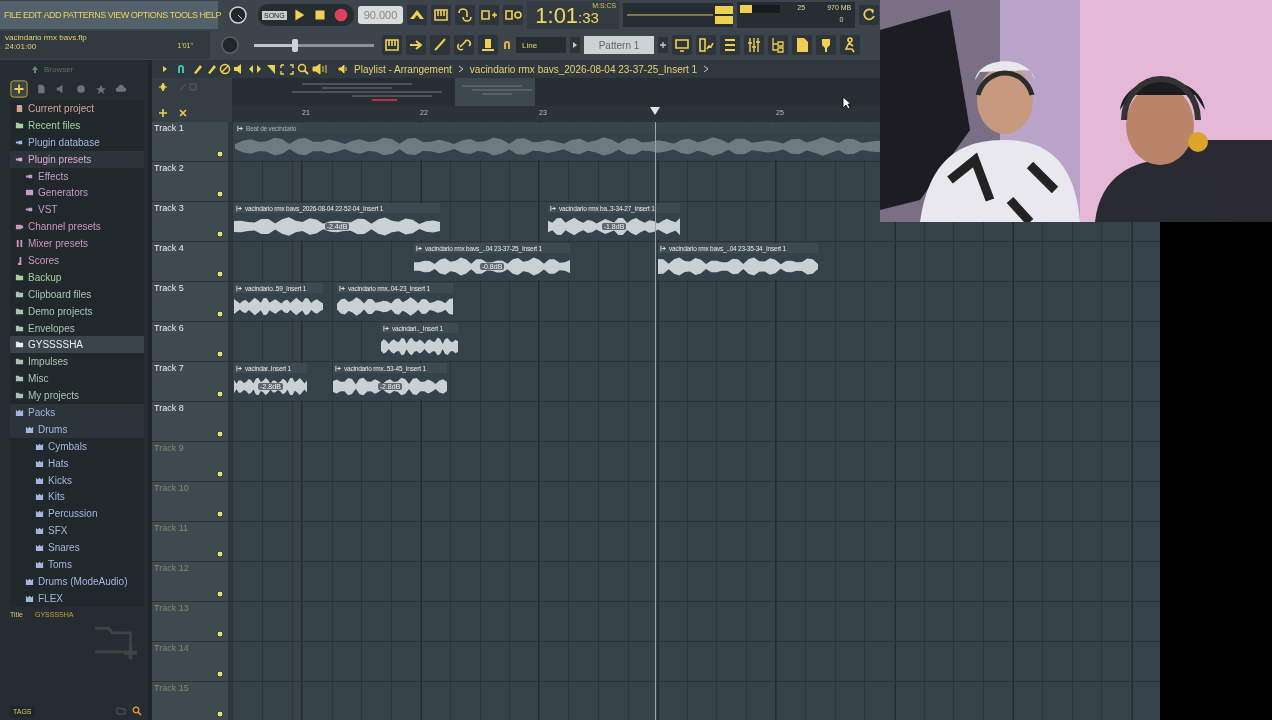  What do you see at coordinates (77, 345) in the screenshot?
I see `browser-item: GYSSSSHA` at bounding box center [77, 345].